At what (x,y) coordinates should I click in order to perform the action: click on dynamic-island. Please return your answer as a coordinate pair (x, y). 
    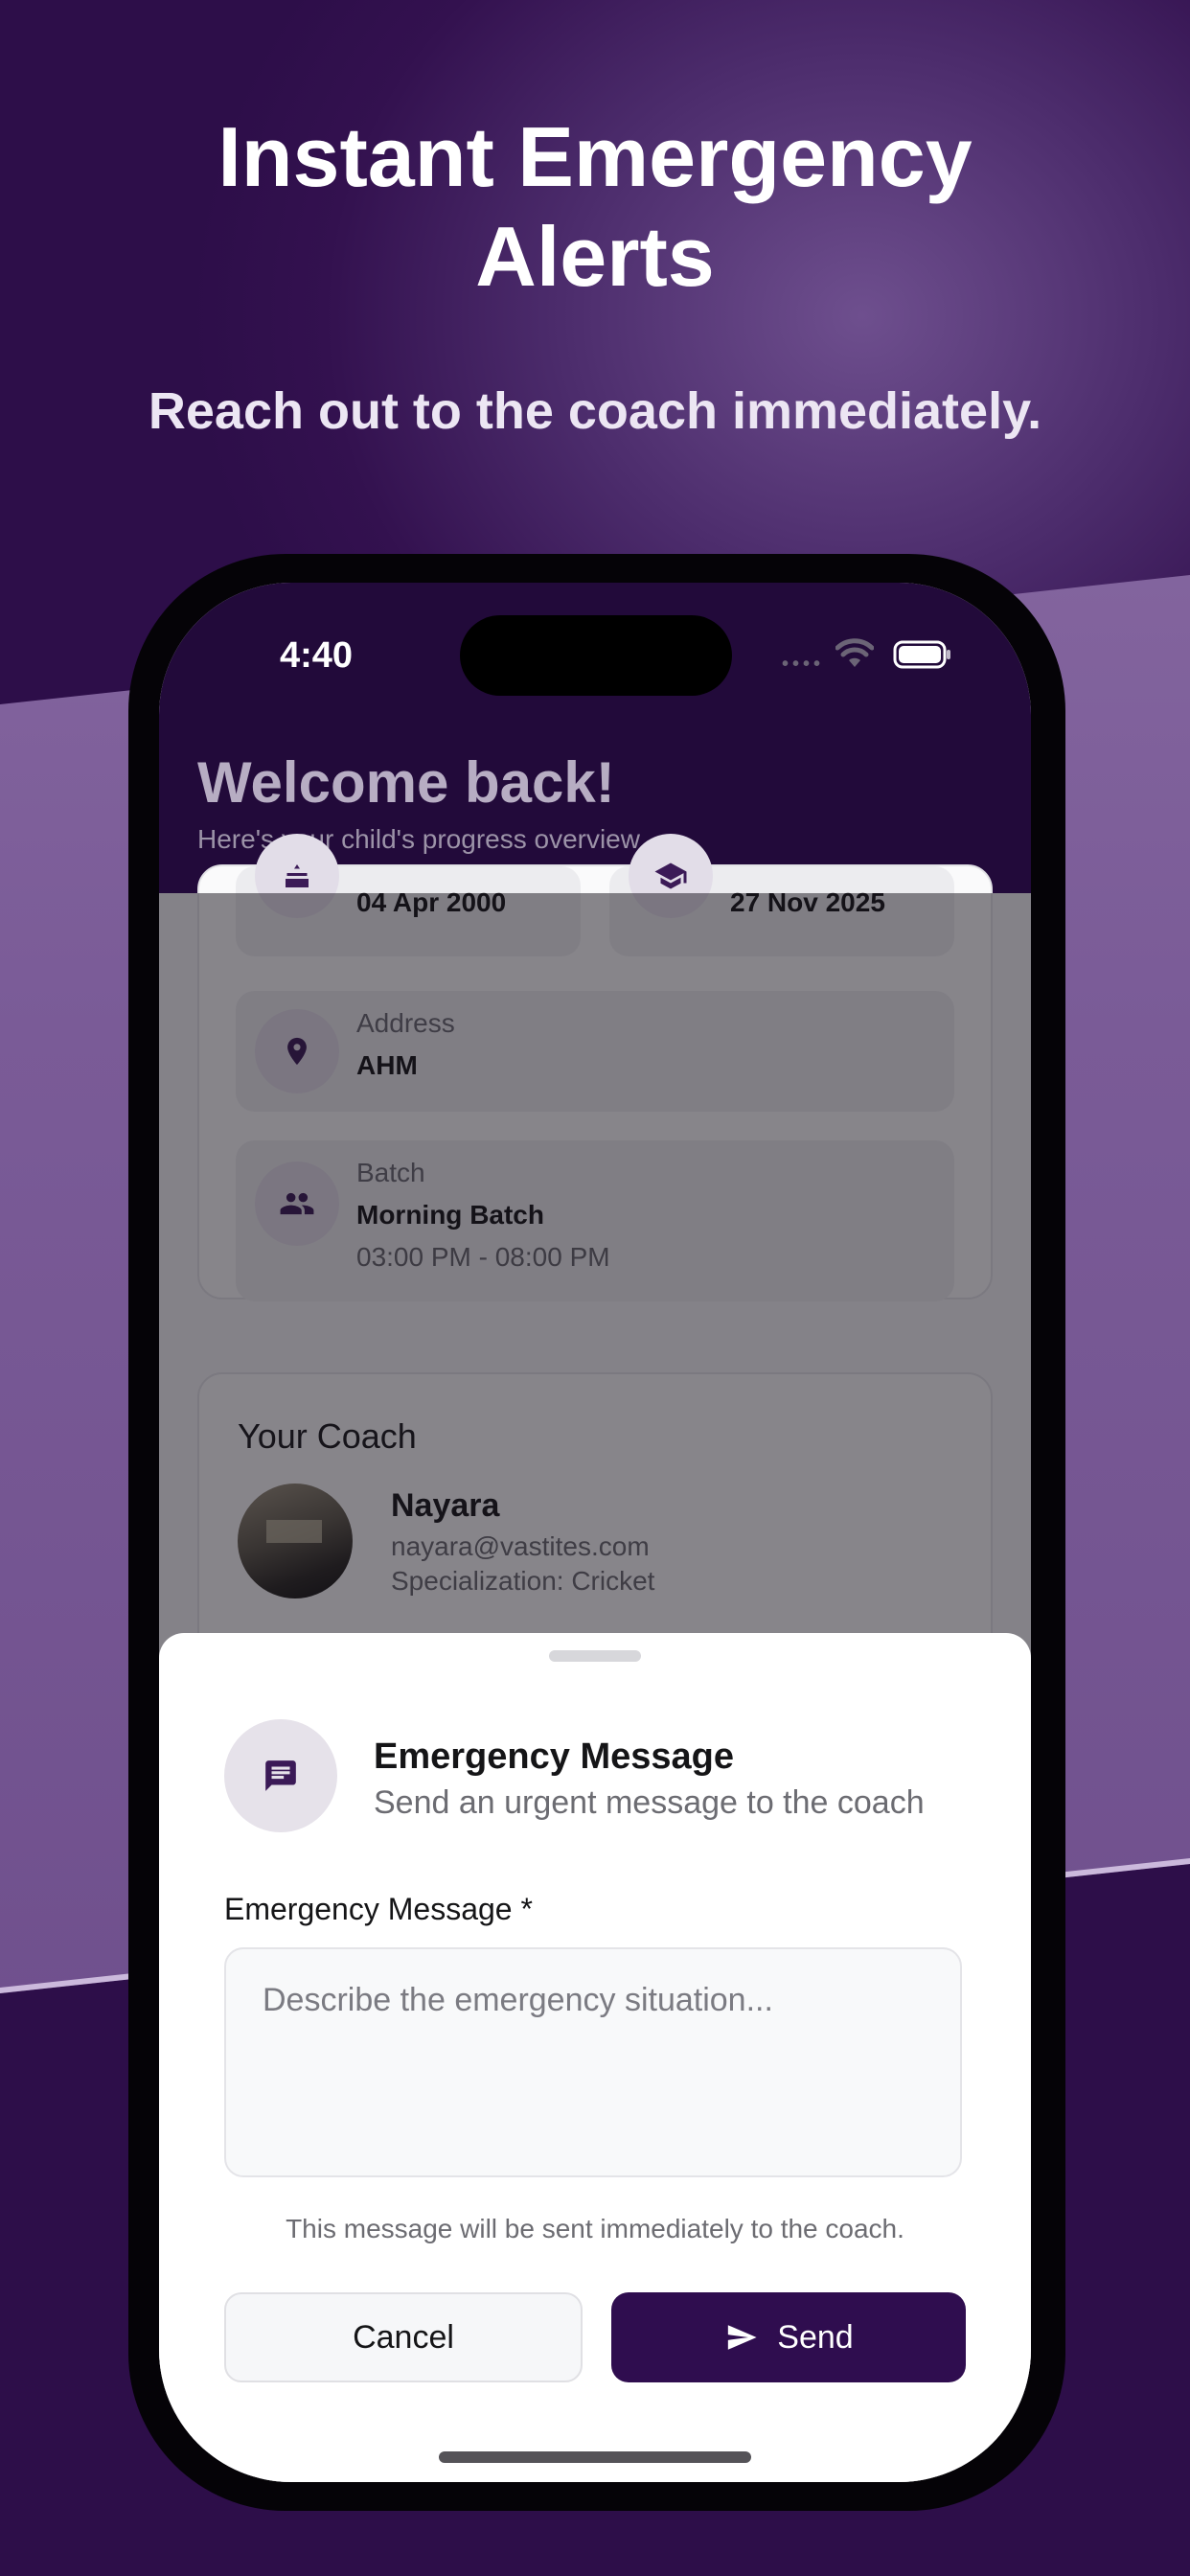
    Looking at the image, I should click on (596, 655).